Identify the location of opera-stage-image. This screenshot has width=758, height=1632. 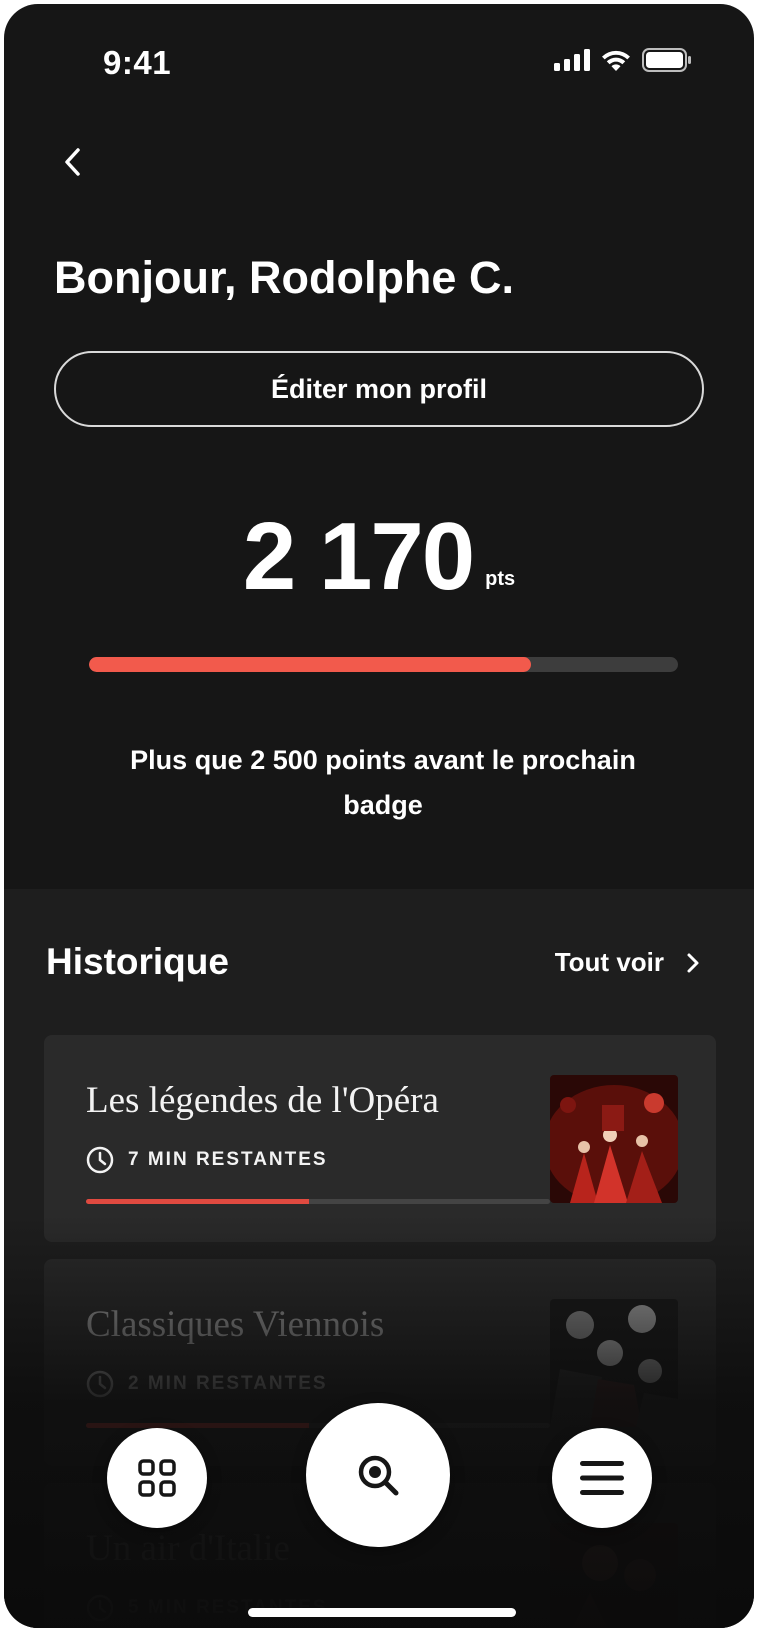
(614, 1139).